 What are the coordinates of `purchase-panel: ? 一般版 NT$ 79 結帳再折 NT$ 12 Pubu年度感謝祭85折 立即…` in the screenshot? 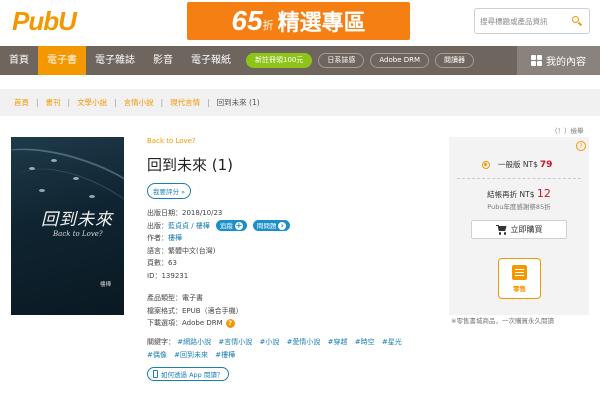 It's located at (519, 226).